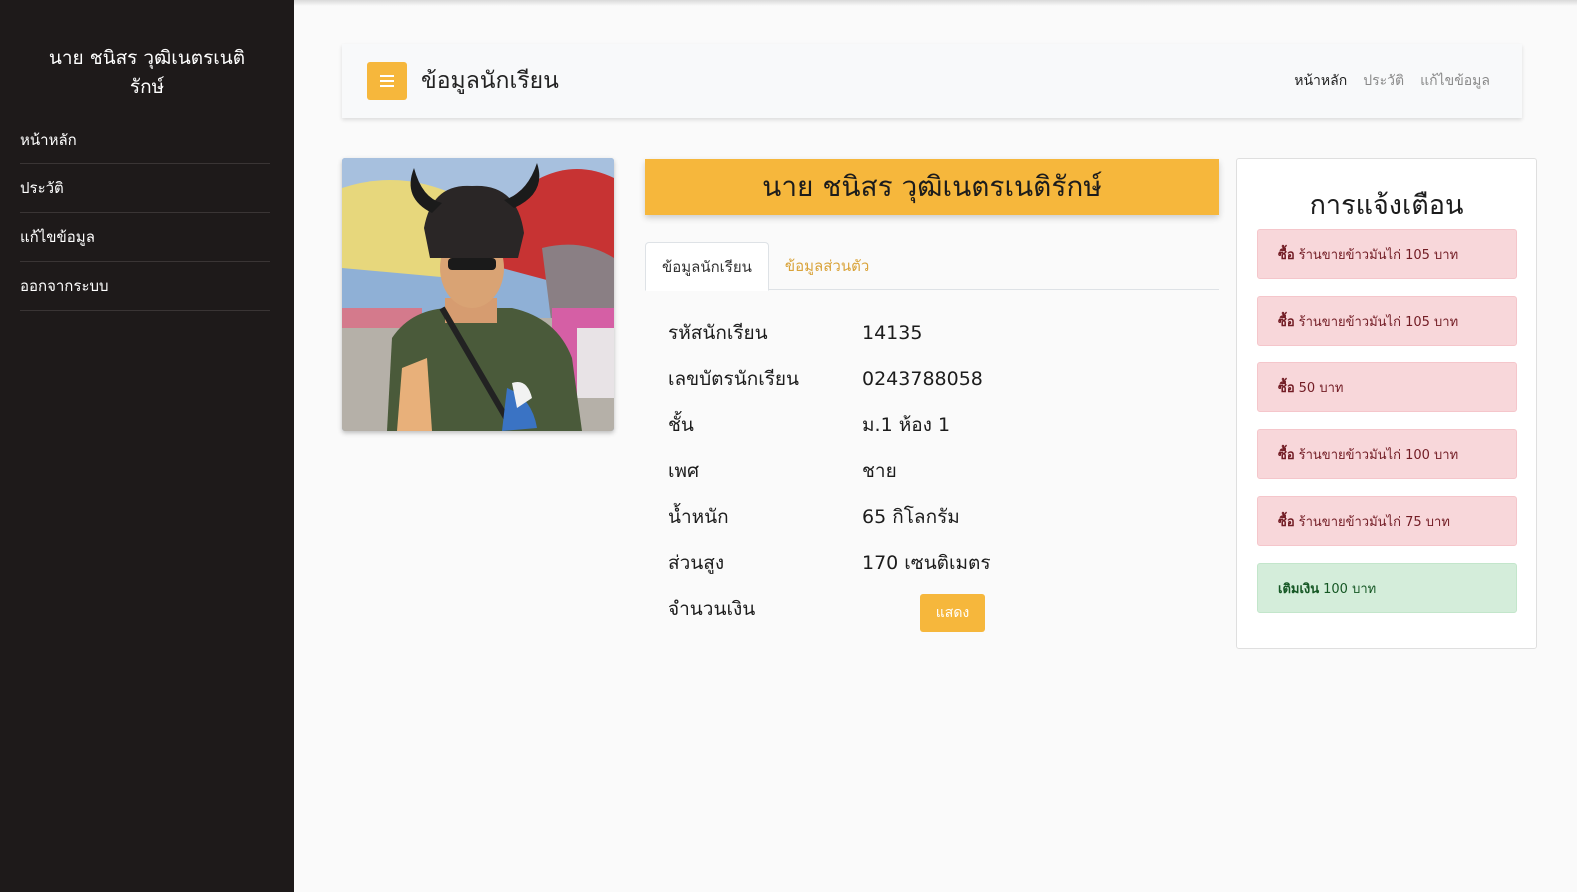 This screenshot has height=892, width=1577. I want to click on alerts-title: การแจ้งเตือน, so click(1386, 205).